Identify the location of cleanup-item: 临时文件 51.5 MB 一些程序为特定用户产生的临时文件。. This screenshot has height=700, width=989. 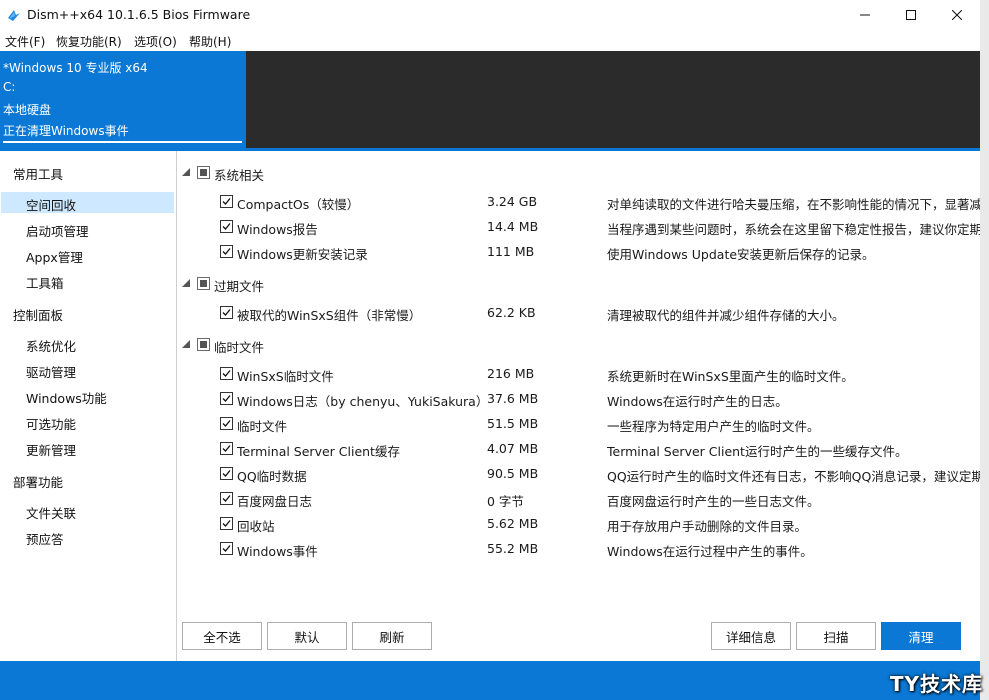
(578, 424).